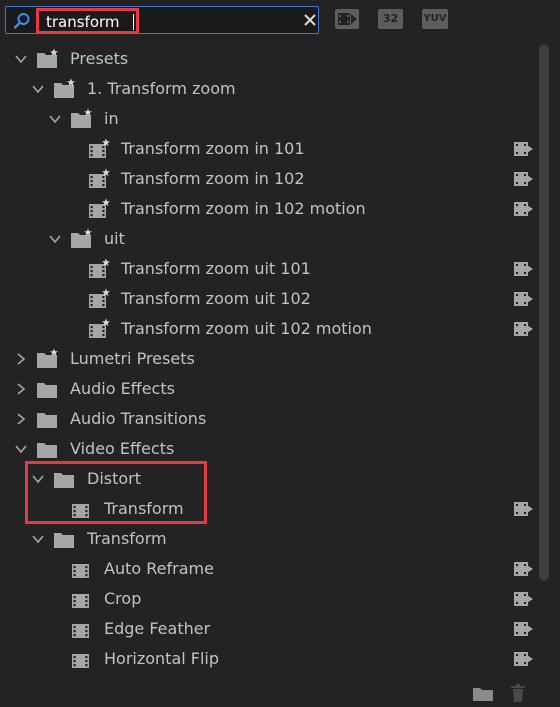 This screenshot has height=707, width=560. What do you see at coordinates (216, 298) in the screenshot?
I see `tree-item-label: Transform zoom uit 102` at bounding box center [216, 298].